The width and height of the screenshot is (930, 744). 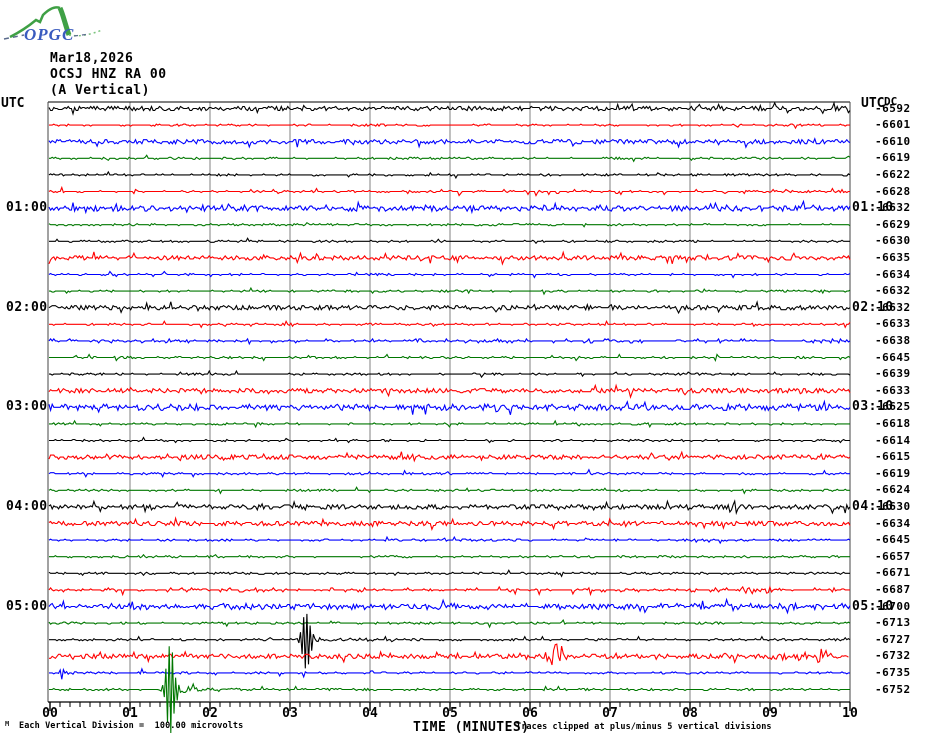 I want to click on x-tick-label: 06, so click(x=530, y=713).